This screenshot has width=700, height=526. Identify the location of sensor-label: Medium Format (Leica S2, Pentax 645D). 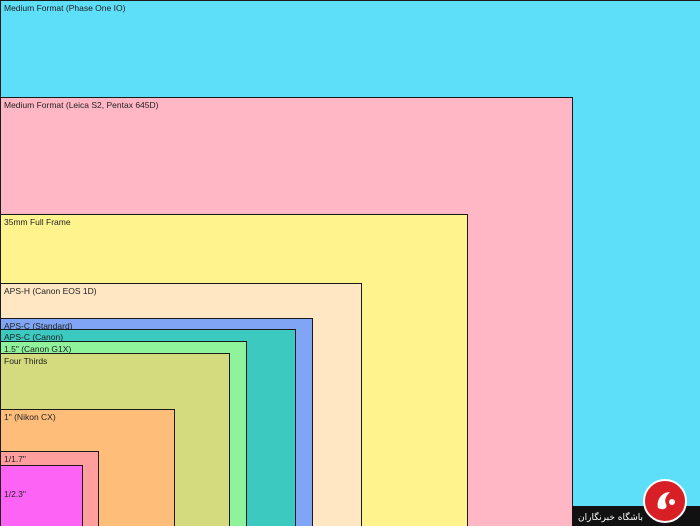
(81, 105).